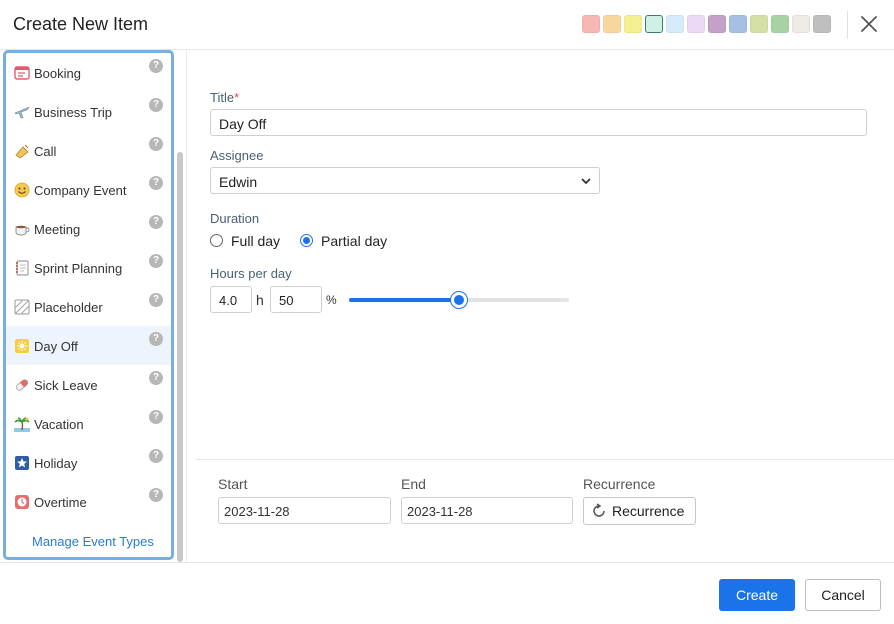 Image resolution: width=894 pixels, height=624 pixels. What do you see at coordinates (22, 151) in the screenshot?
I see `phone-call-icon` at bounding box center [22, 151].